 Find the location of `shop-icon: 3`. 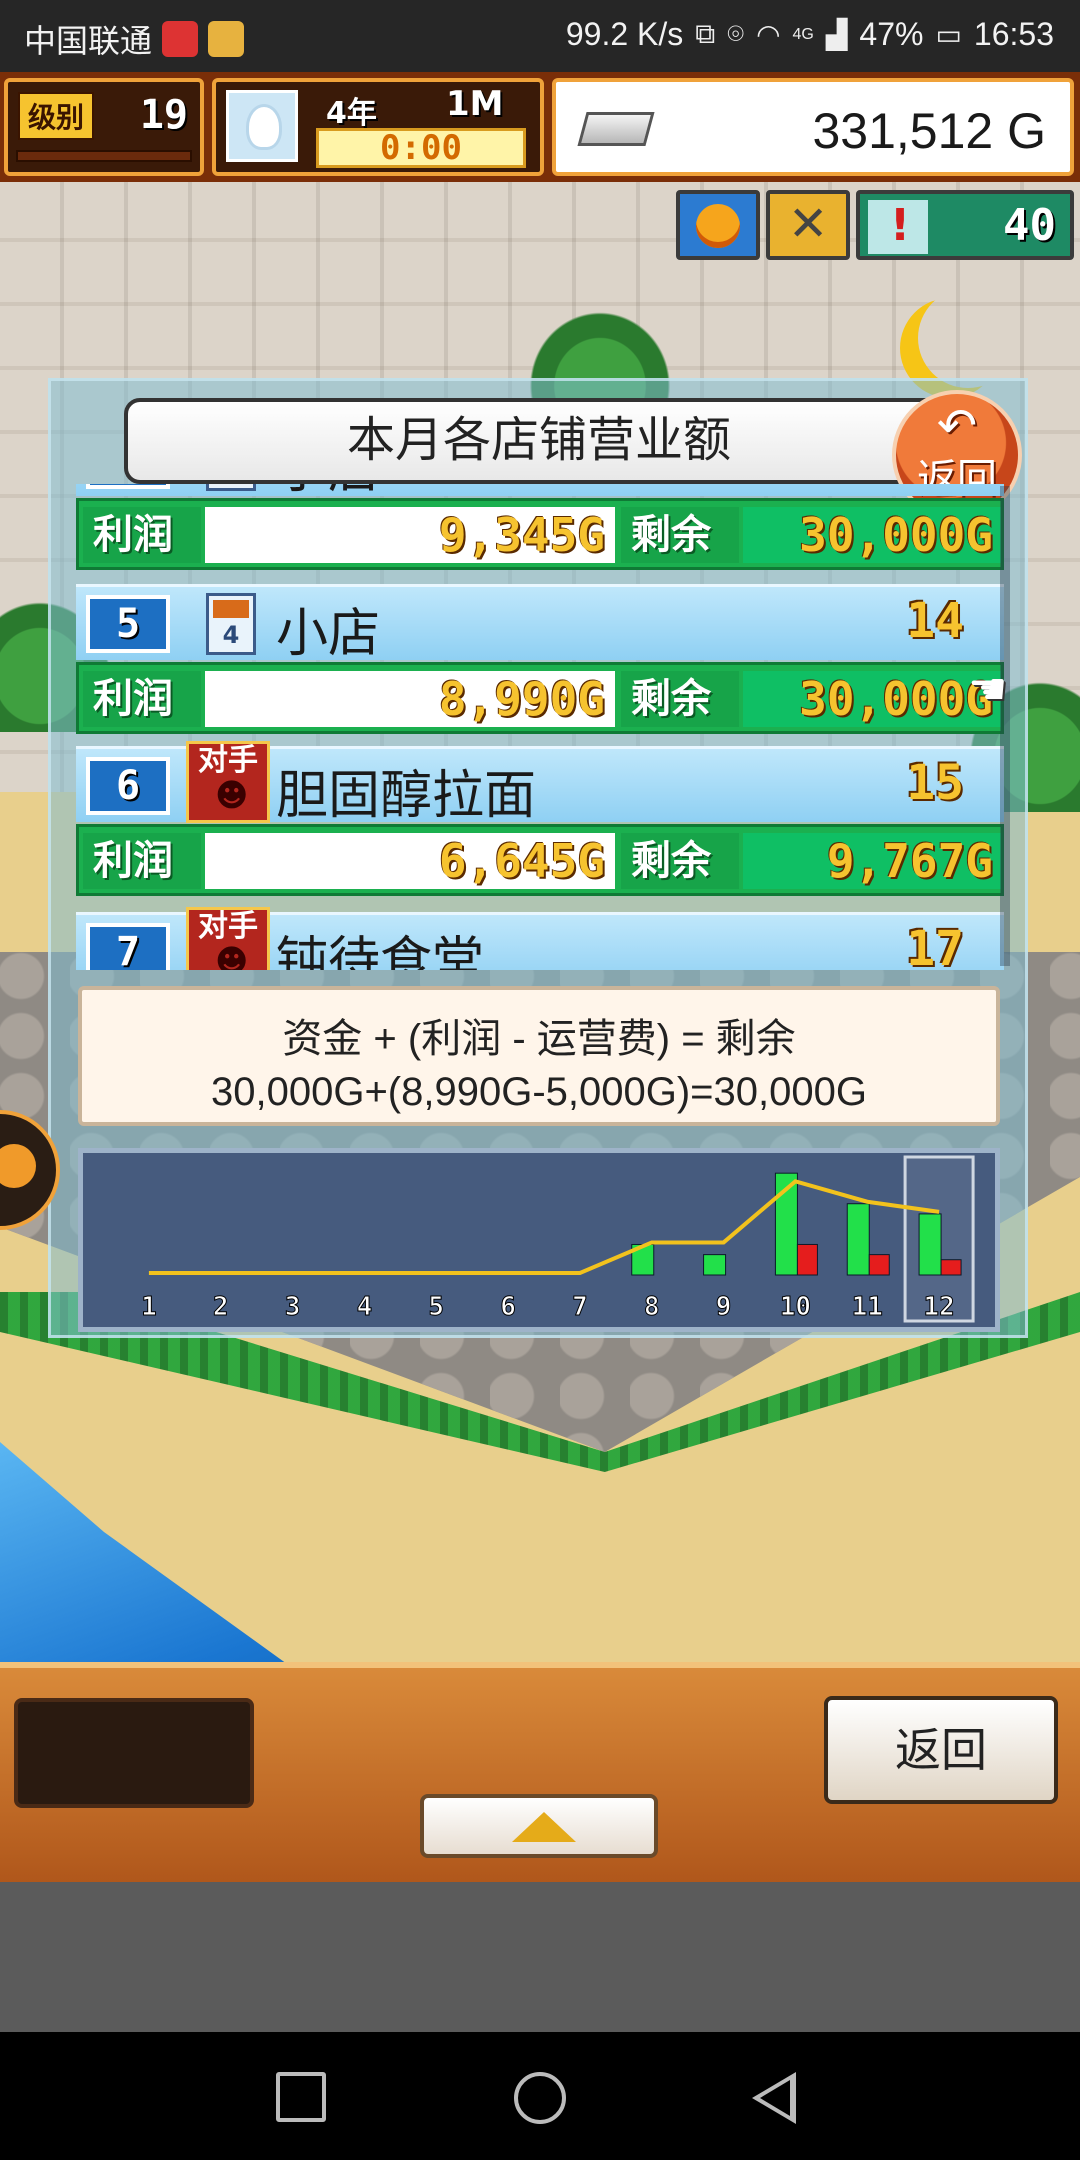

shop-icon: 3 is located at coordinates (231, 487).